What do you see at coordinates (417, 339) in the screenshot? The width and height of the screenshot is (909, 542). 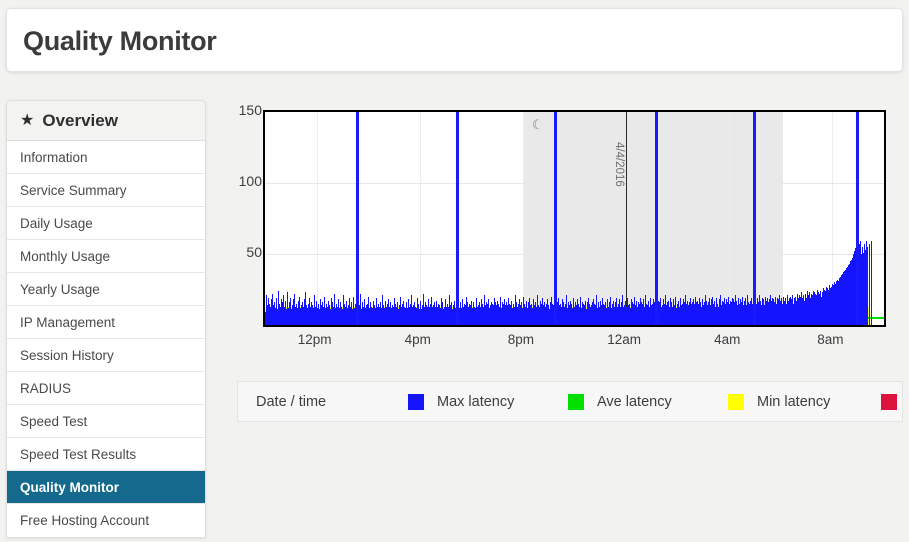 I see `x-tick-4pm: 4pm` at bounding box center [417, 339].